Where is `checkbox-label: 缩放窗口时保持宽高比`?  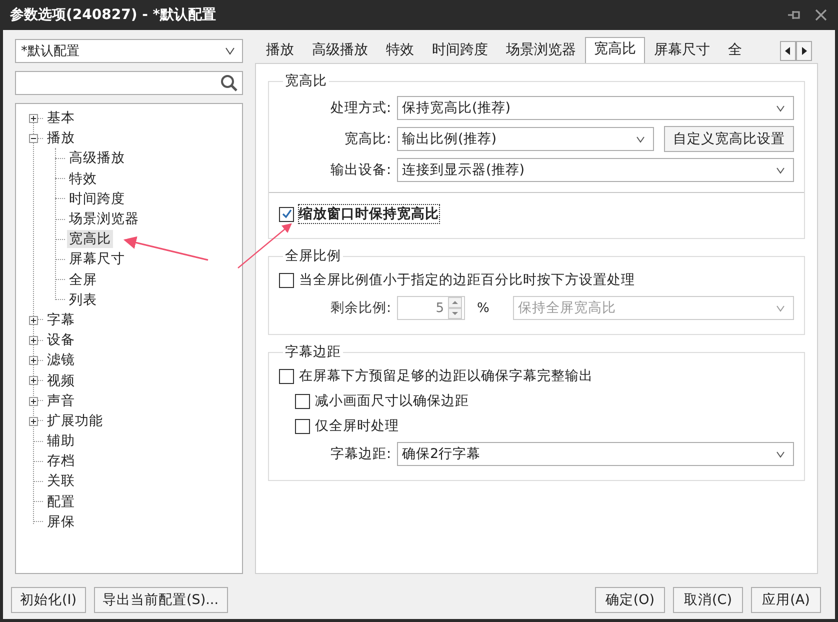
checkbox-label: 缩放窗口时保持宽高比 is located at coordinates (369, 214).